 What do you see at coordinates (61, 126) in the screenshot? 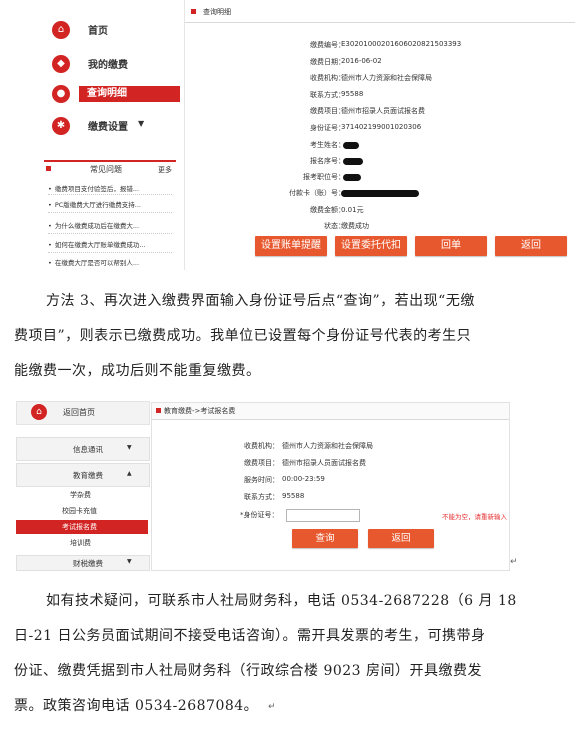
I see `settings-icon: ✱` at bounding box center [61, 126].